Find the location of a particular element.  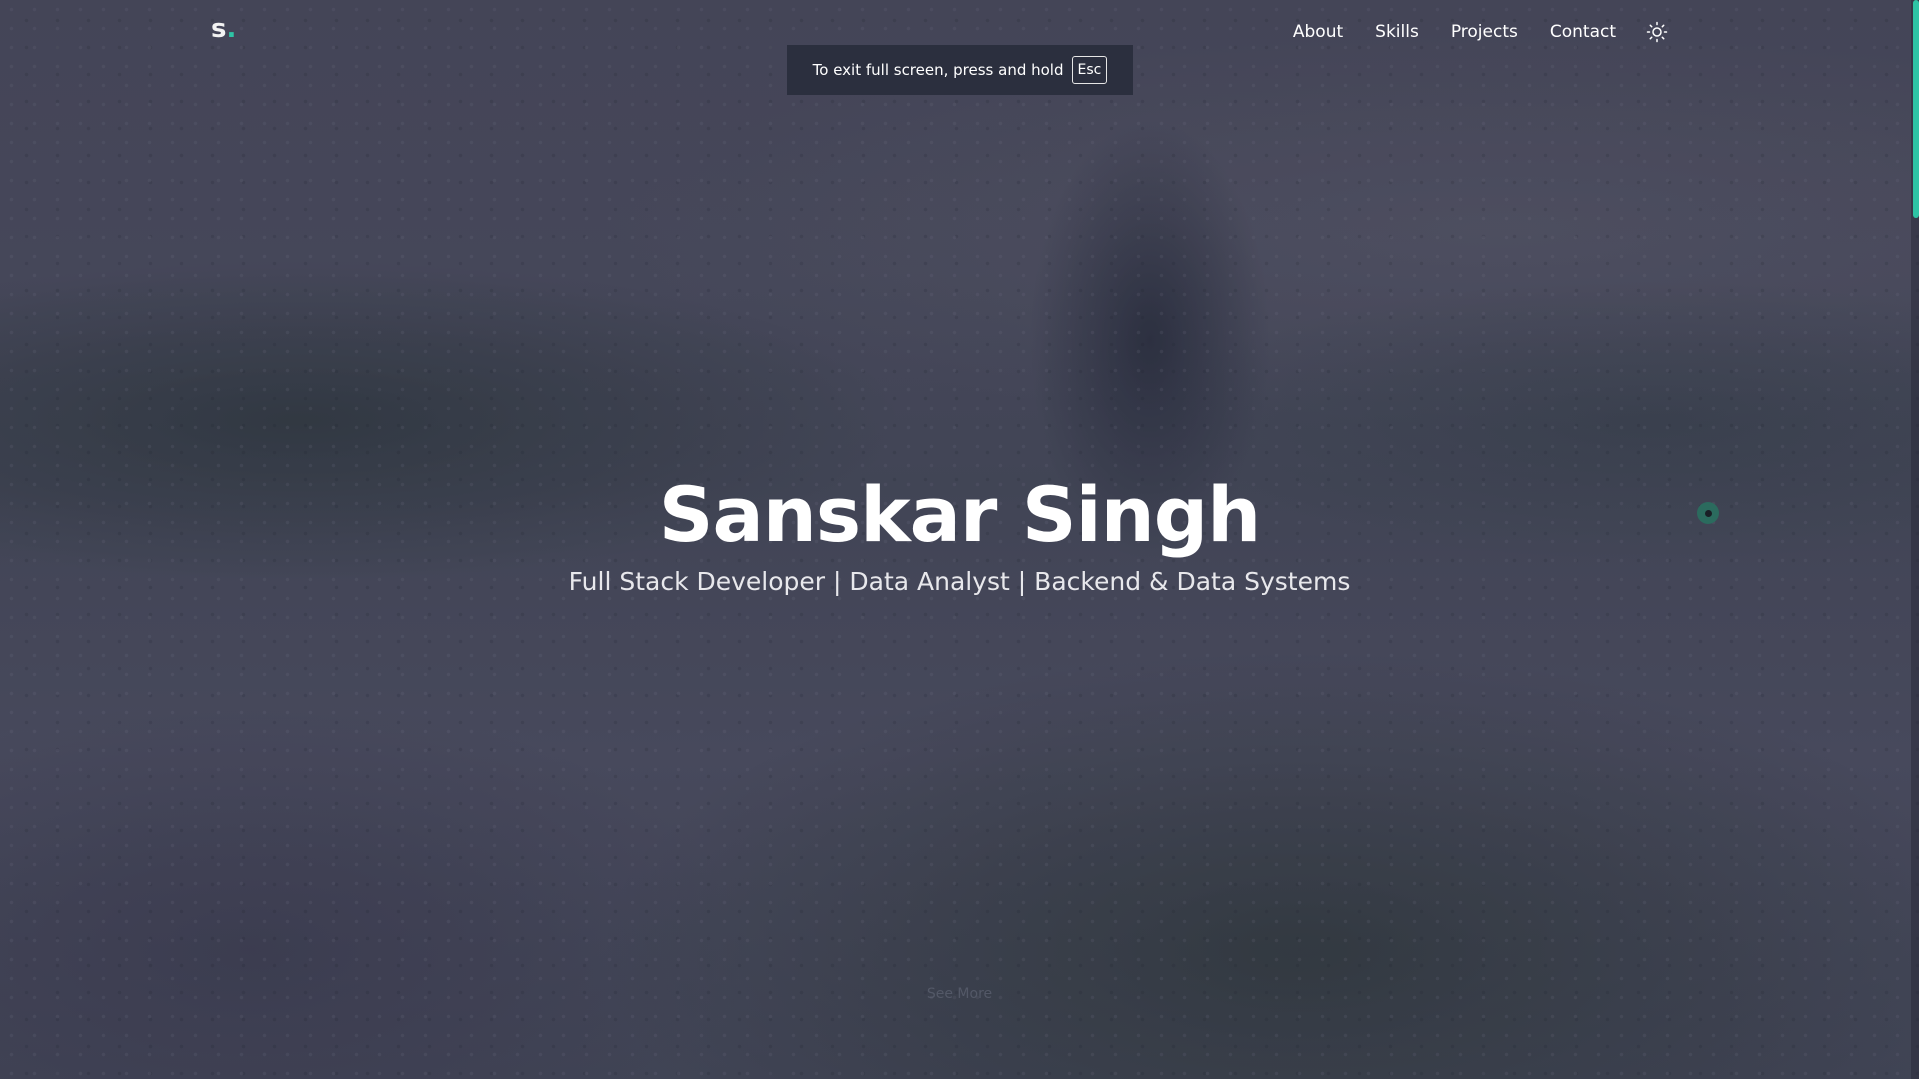

nav-skills: Skills is located at coordinates (1397, 32).